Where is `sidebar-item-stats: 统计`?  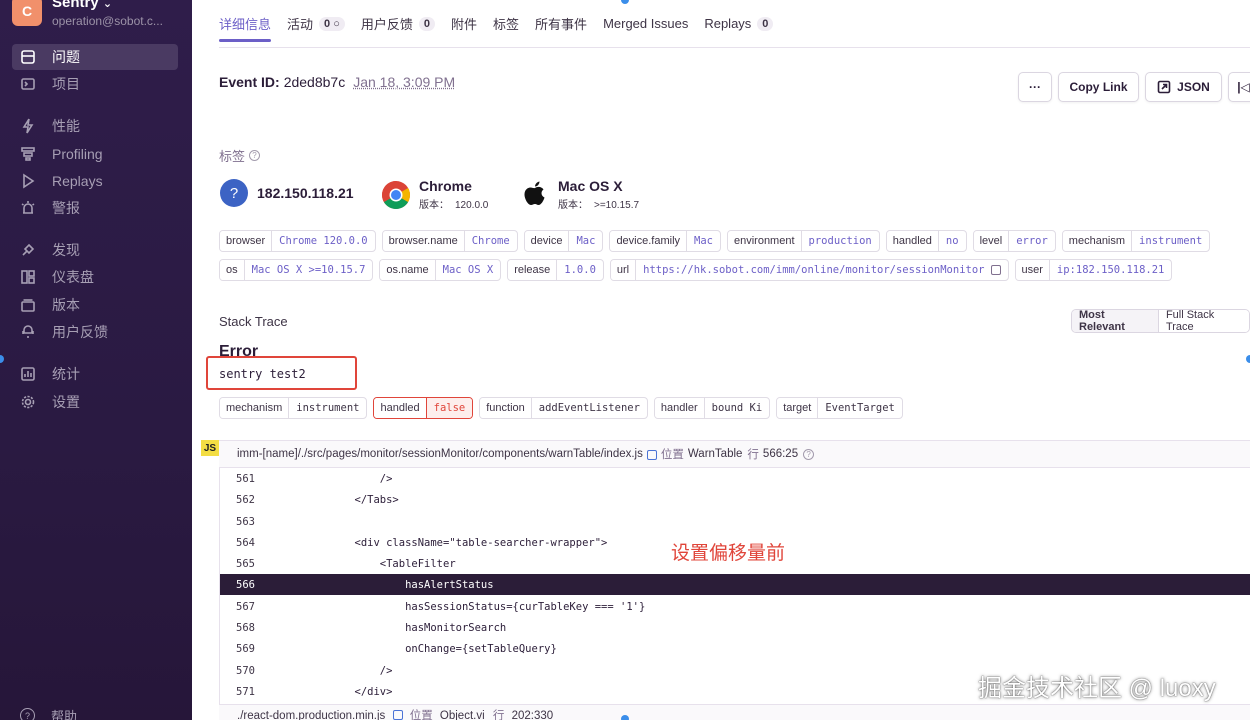 sidebar-item-stats: 统计 is located at coordinates (95, 374).